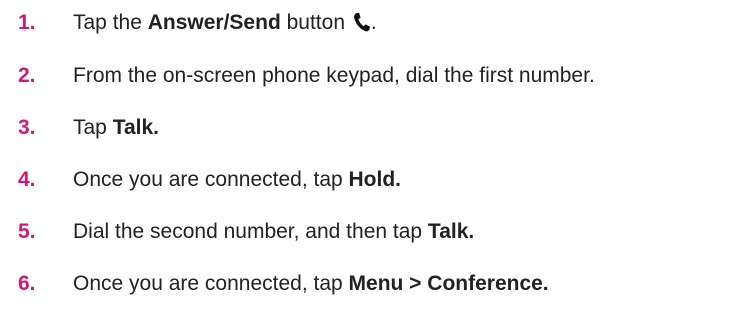  I want to click on menu-conference-label: Menu > Conference., so click(448, 283).